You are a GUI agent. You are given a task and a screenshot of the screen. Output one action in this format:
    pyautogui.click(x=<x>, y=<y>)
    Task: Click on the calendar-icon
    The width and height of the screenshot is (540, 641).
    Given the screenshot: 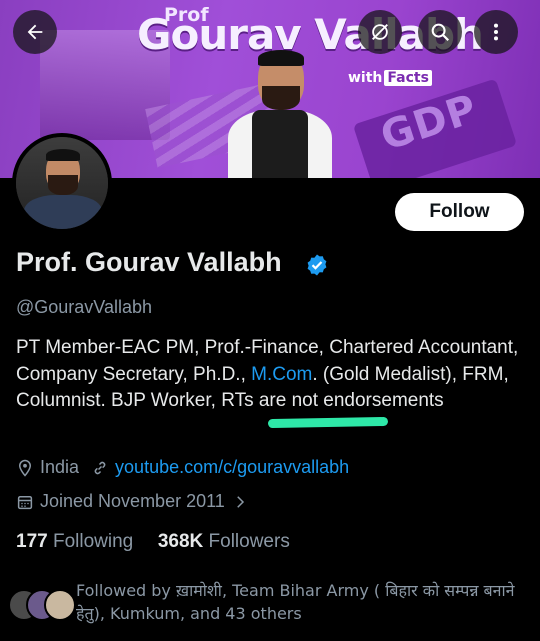 What is the action you would take?
    pyautogui.click(x=25, y=502)
    